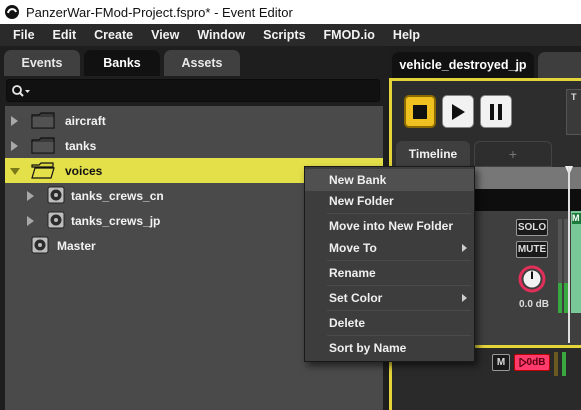 This screenshot has height=410, width=581. What do you see at coordinates (532, 249) in the screenshot?
I see `mute-button: MUTE` at bounding box center [532, 249].